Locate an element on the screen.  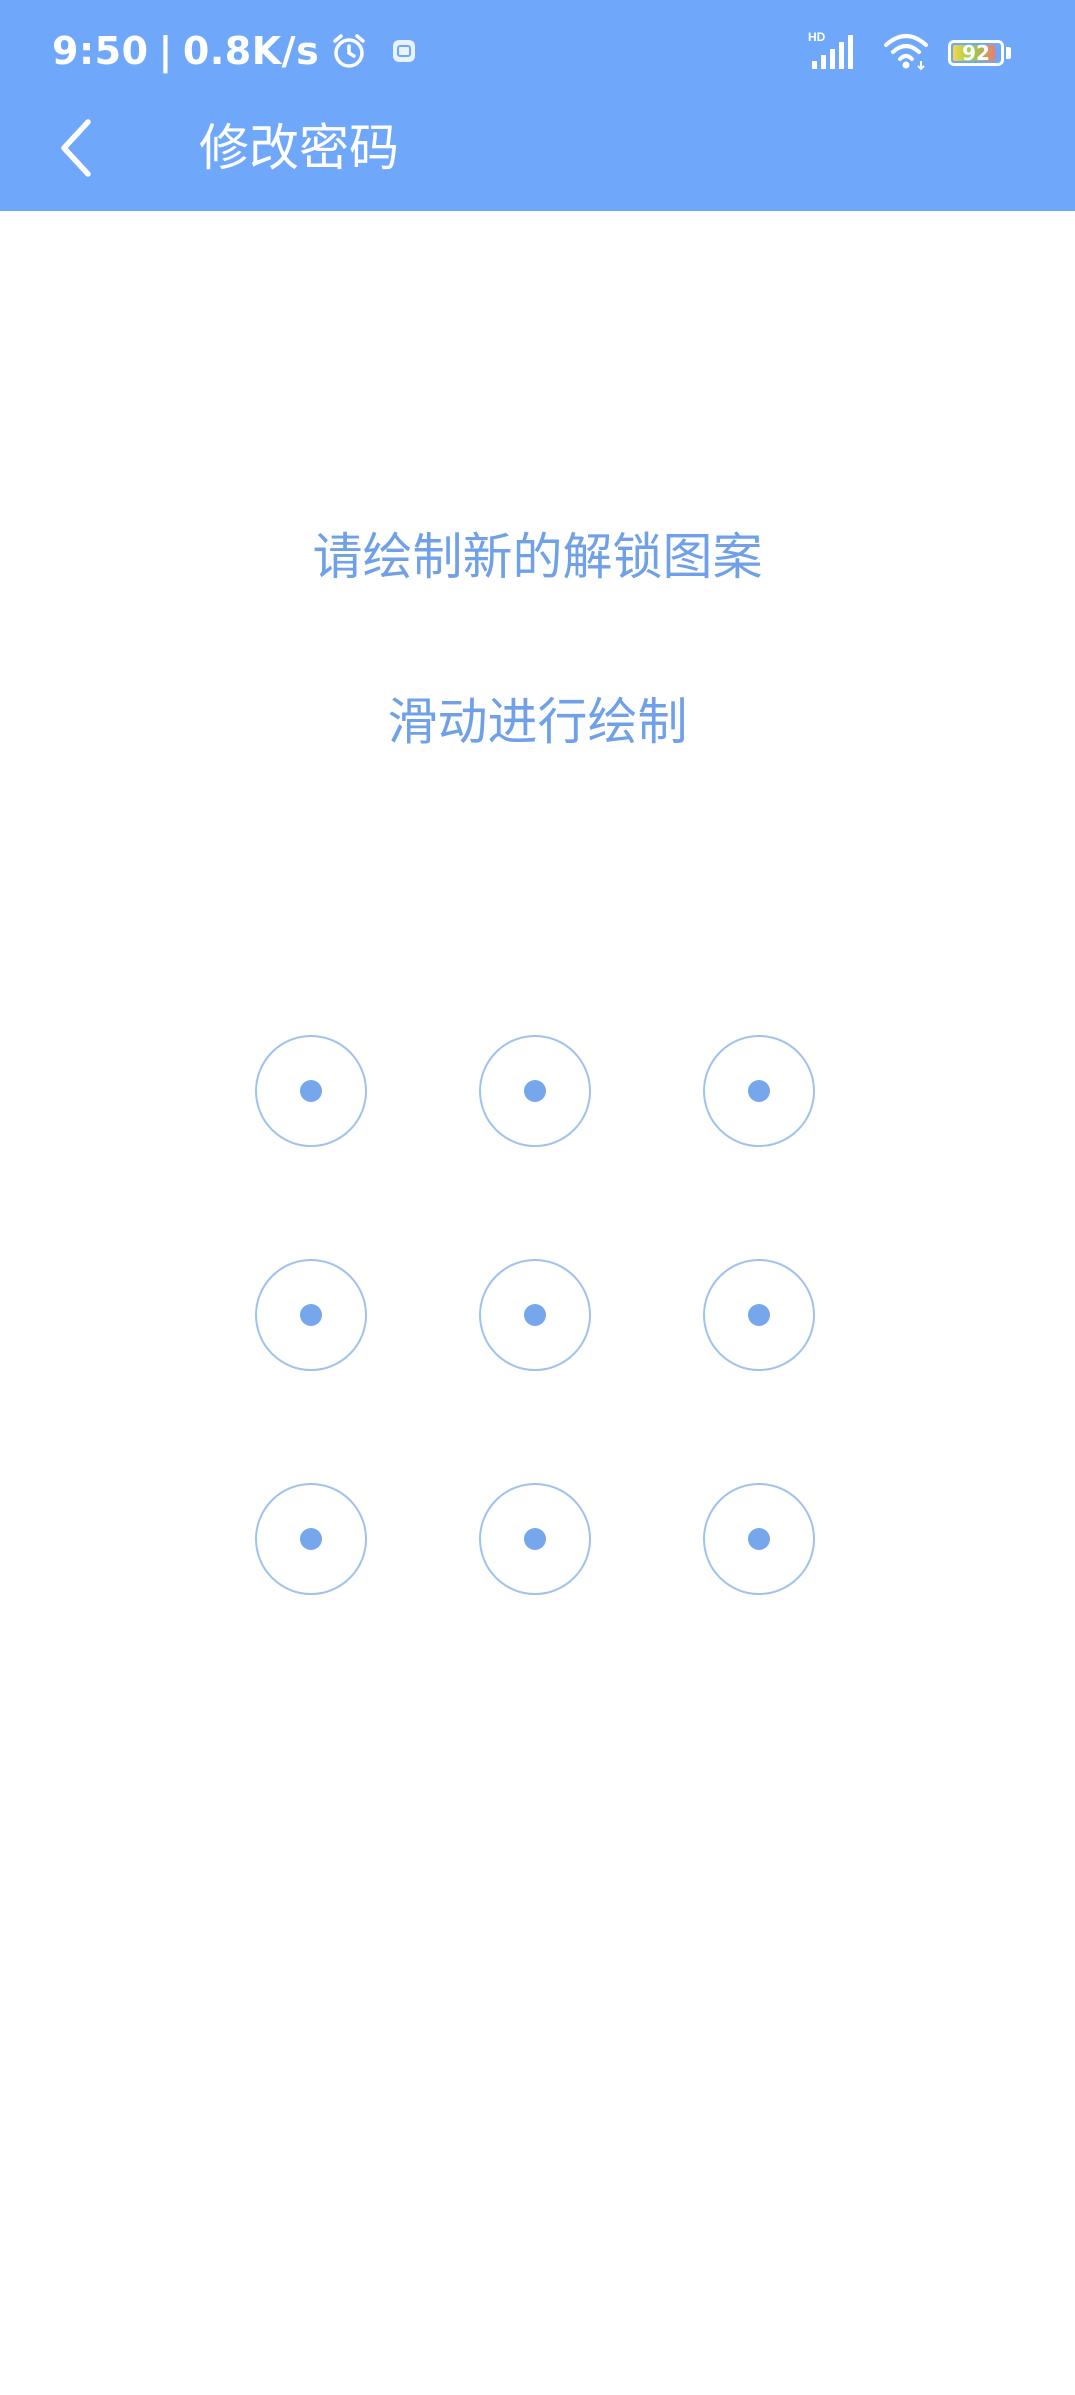
swipe-hint: 滑动进行绘制 is located at coordinates (537, 722).